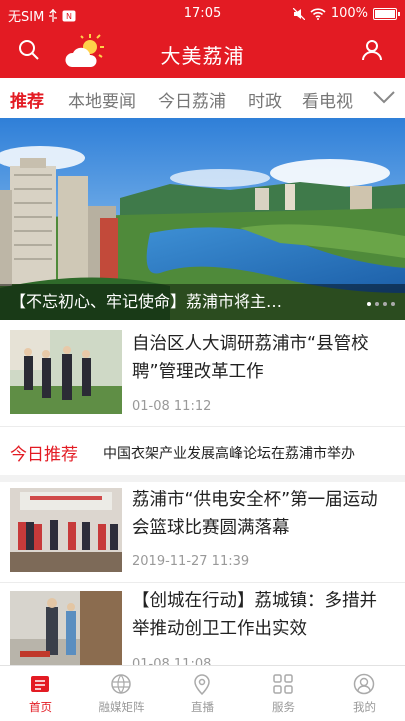  What do you see at coordinates (386, 13) in the screenshot?
I see `battery-icon` at bounding box center [386, 13].